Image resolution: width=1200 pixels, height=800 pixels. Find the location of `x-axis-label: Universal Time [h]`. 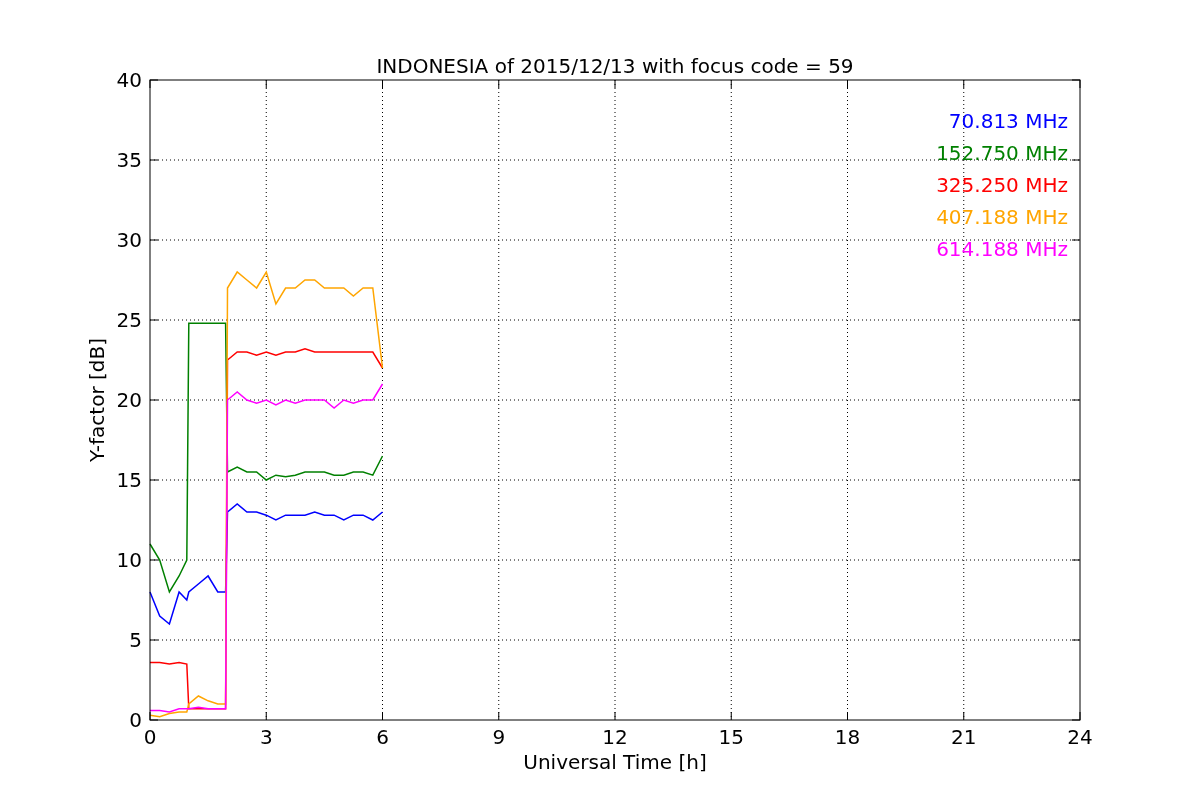

x-axis-label: Universal Time [h] is located at coordinates (615, 762).